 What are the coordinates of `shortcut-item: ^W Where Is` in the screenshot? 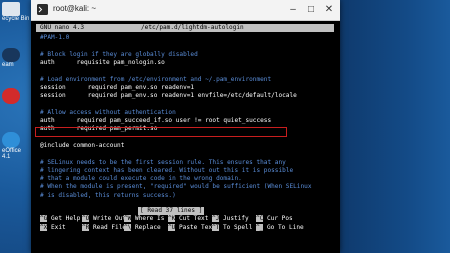 It's located at (144, 219).